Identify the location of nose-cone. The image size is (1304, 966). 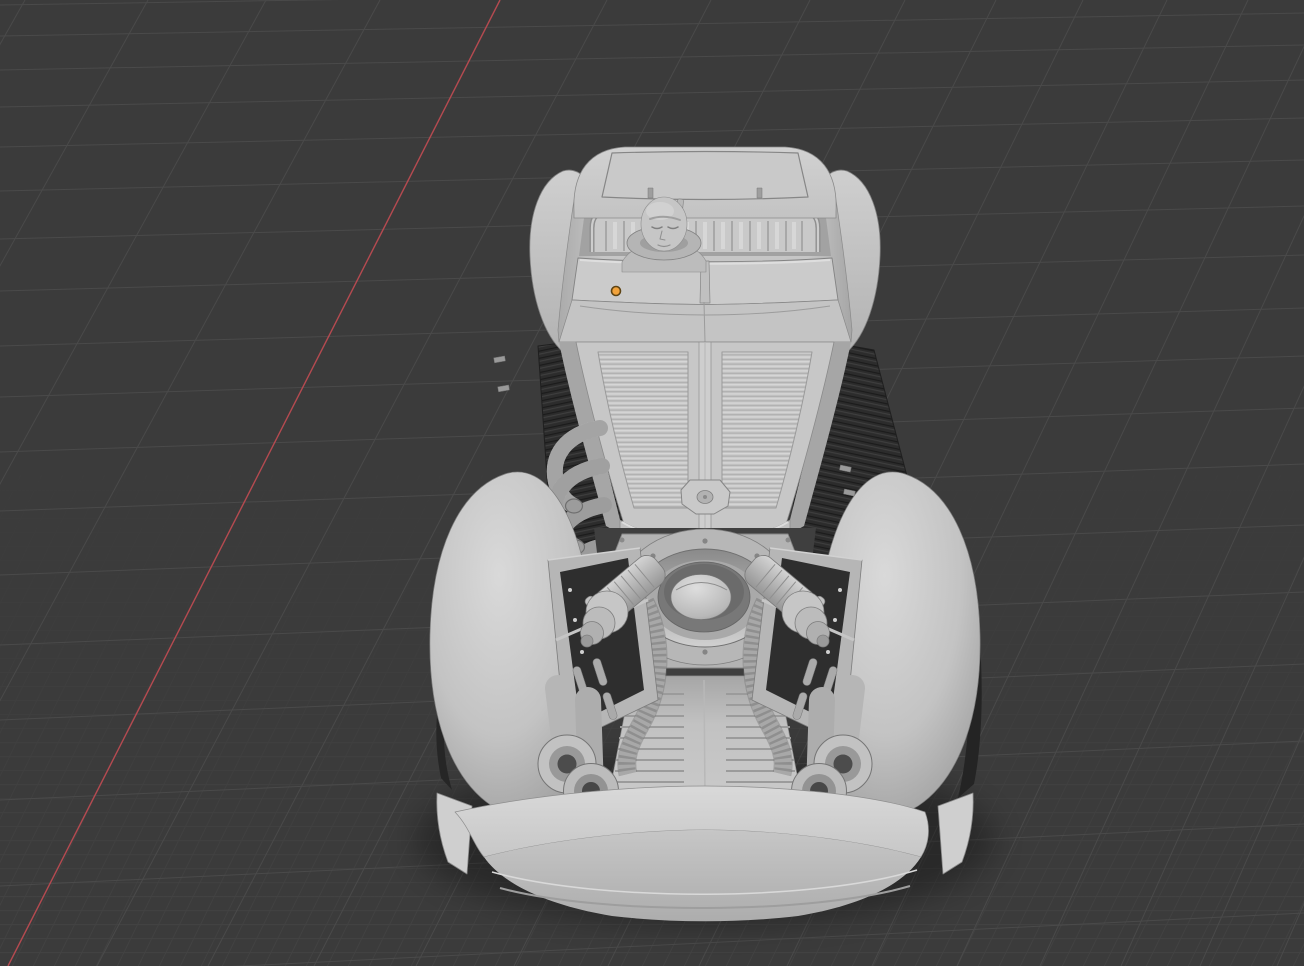
(701, 597).